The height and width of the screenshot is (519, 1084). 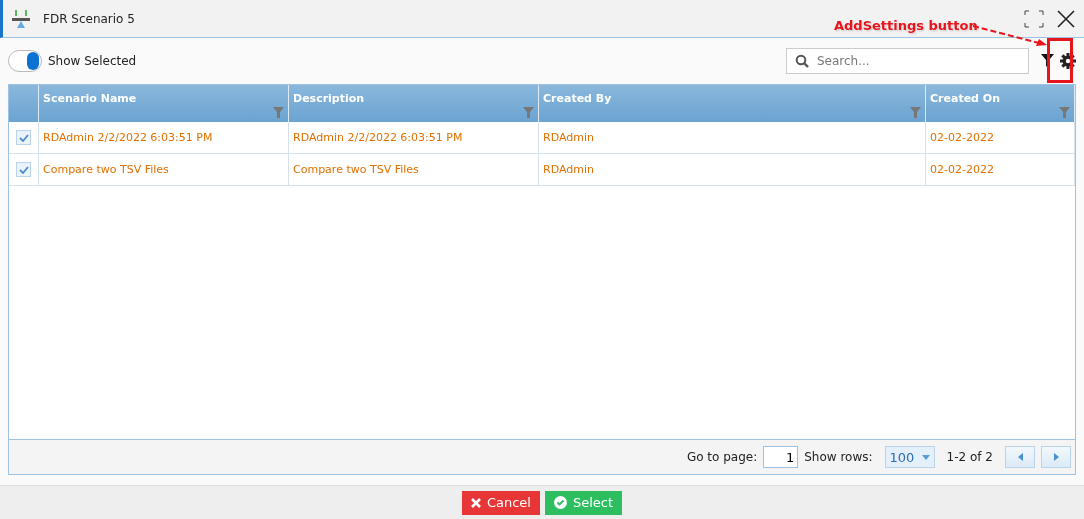 What do you see at coordinates (577, 98) in the screenshot?
I see `column-header: Created By` at bounding box center [577, 98].